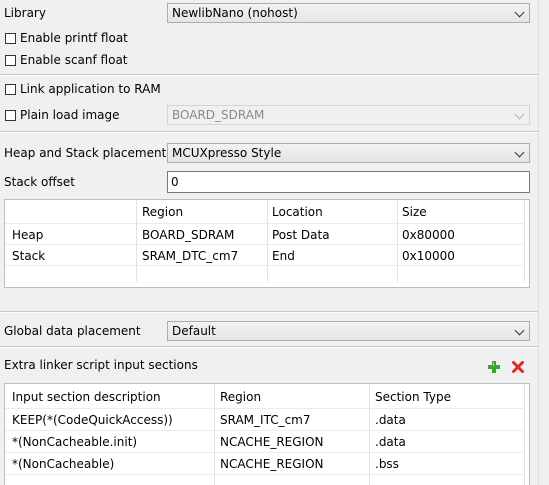 This screenshot has width=549, height=485. I want to click on column-header-section-type: Section Type, so click(413, 397).